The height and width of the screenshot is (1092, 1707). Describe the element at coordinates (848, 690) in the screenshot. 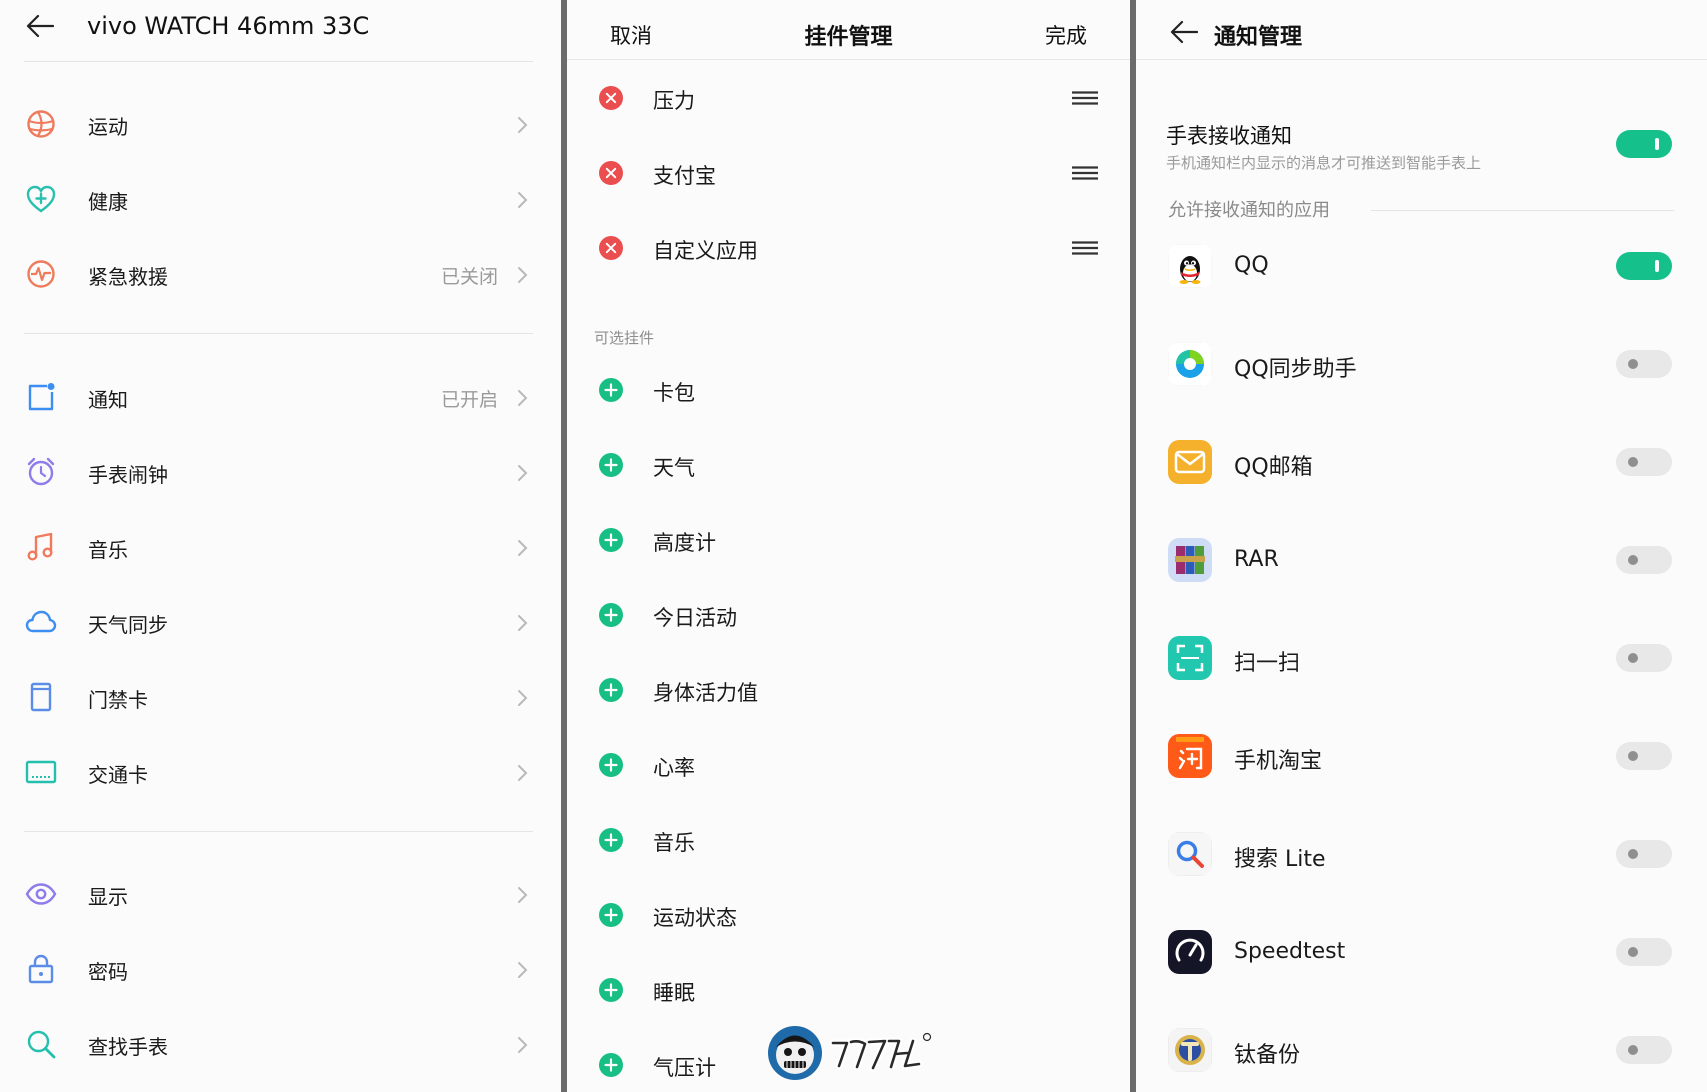

I see `optional-widget-row: 身体活力值` at that location.